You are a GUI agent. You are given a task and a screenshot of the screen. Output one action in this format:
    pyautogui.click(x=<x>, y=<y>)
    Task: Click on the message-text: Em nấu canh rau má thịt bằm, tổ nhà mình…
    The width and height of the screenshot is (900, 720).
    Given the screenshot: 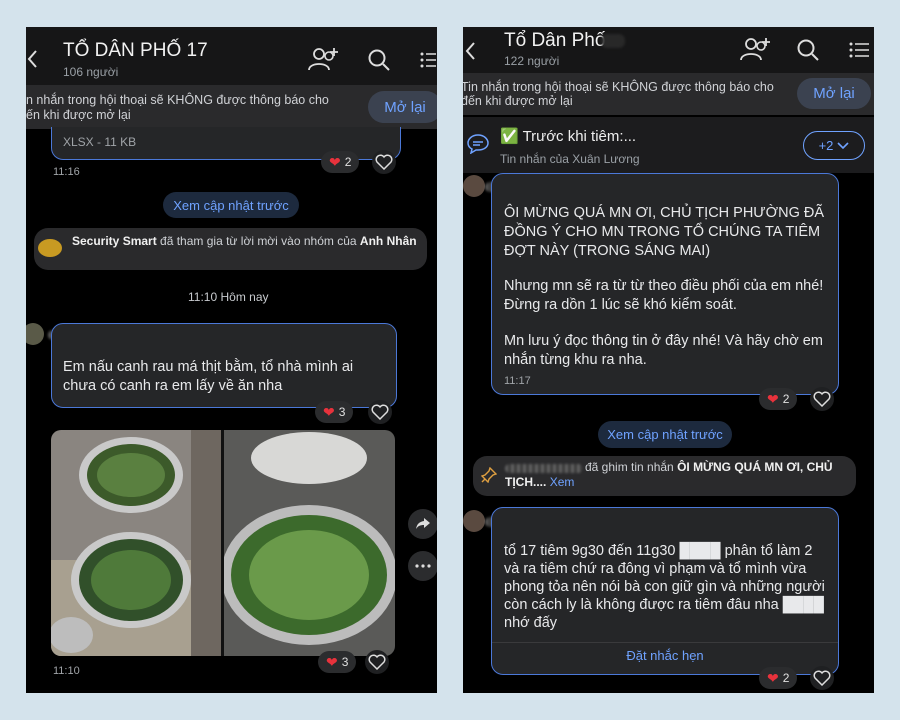 What is the action you would take?
    pyautogui.click(x=208, y=376)
    